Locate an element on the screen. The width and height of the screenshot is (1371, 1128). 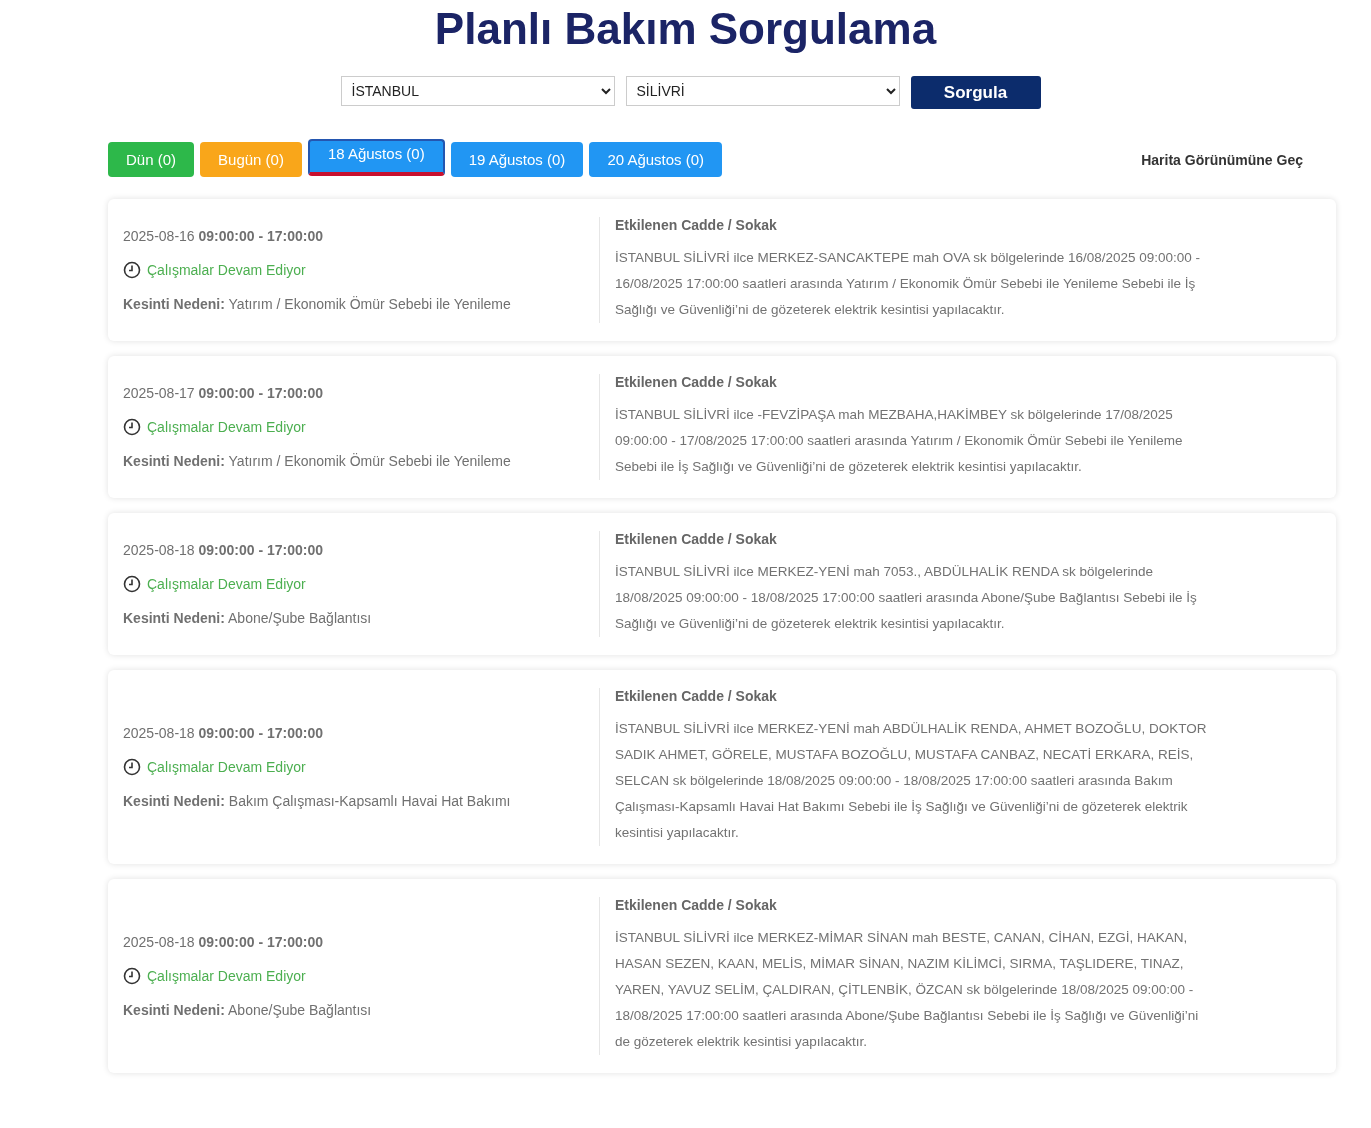
outage-description: İSTANBUL SİLİVRİ ilce MERKEZ-YENİ mah ABDÜLHALİK RENDA, AHMET BOZOĞLU, DOKTOR SADIK AHMET, GÖRELE, MUSTAFA BOZOĞLU, MUSTAFA CANBAZ, NECATİ ERKARA, REİS, SELCAN sk bölgelerinde 18/08/2025 09:00:00 - 18/08/2025 17:00:00 saatleri arasında Bakım Çalışması-Kapsamlı Havai Hat Bakımı Sebebi ile İş Sağlığı ve Güvenliği’ni de gözeterek elektrik kesintisi yapılacaktır. is located at coordinates (911, 781).